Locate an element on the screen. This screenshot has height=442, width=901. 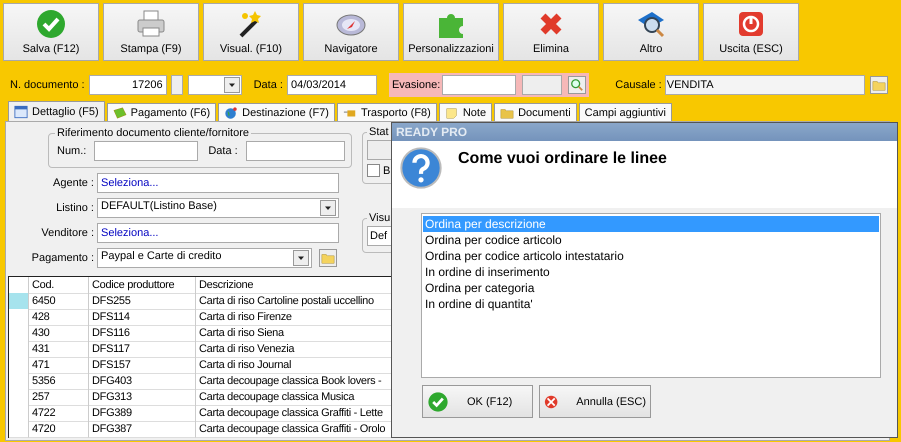
dropdown-field: Paypal e Carte di credito is located at coordinates (204, 258).